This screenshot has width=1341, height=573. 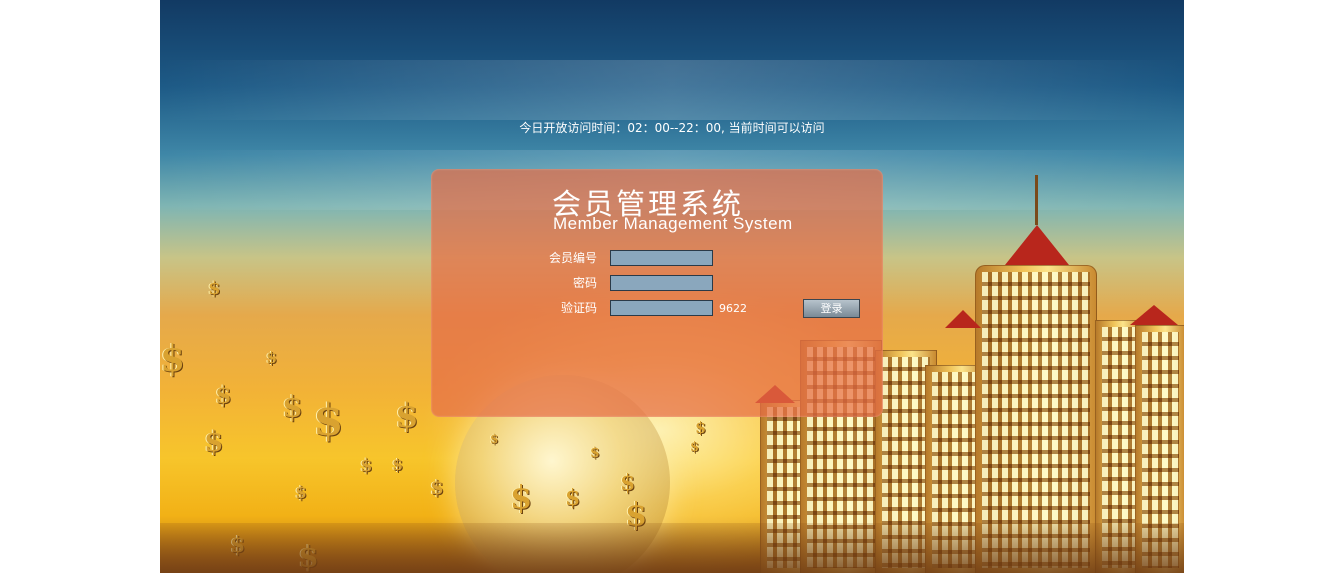 What do you see at coordinates (1036, 200) in the screenshot?
I see `tower-spire` at bounding box center [1036, 200].